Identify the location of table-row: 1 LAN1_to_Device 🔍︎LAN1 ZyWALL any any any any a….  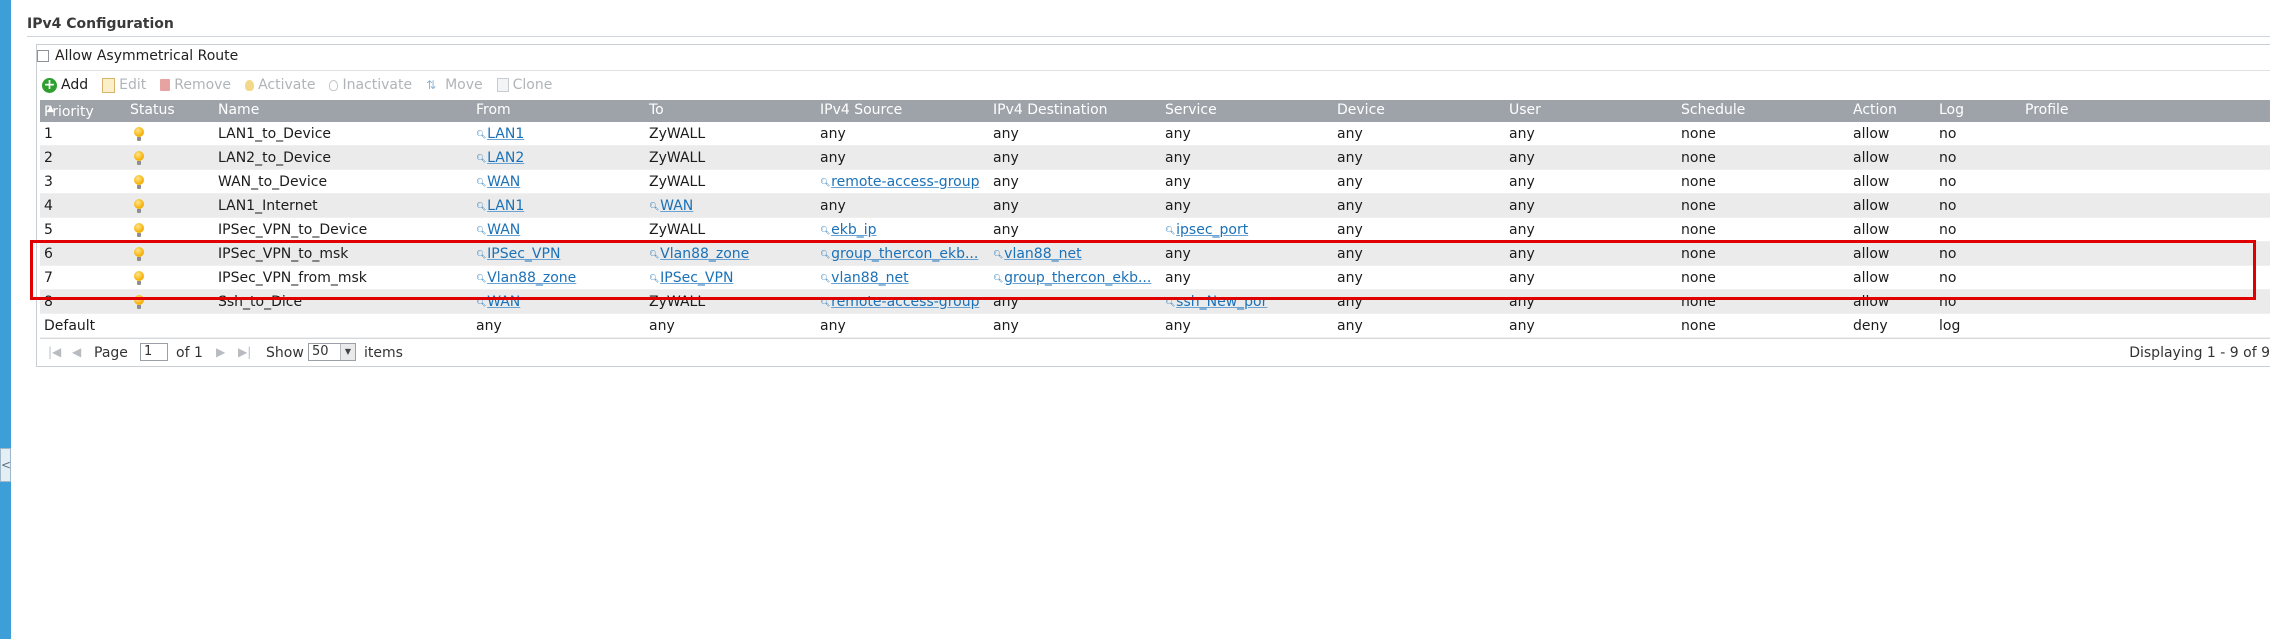
(1155, 134).